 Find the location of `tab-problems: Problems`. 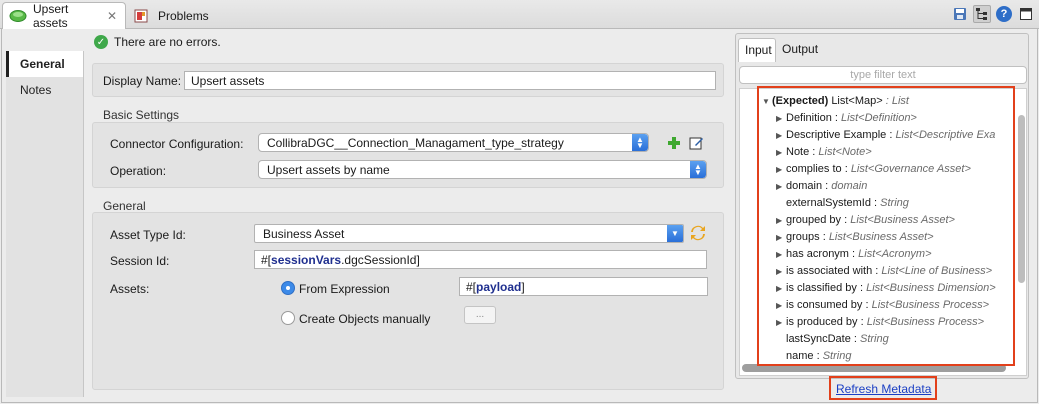

tab-problems: Problems is located at coordinates (183, 15).